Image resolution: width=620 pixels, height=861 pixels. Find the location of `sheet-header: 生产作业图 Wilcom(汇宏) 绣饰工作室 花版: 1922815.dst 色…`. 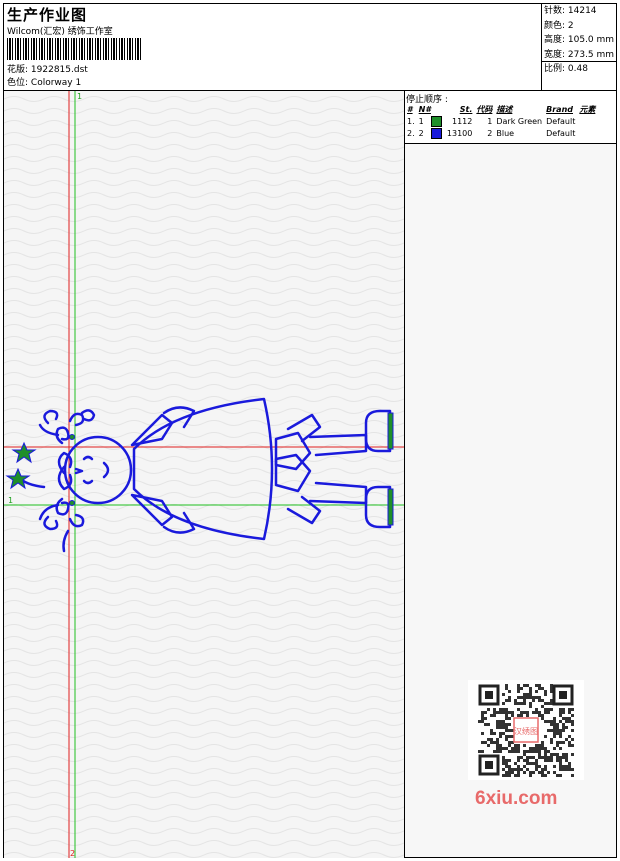

sheet-header: 生产作业图 Wilcom(汇宏) 绣饰工作室 花版: 1922815.dst 色… is located at coordinates (310, 47).